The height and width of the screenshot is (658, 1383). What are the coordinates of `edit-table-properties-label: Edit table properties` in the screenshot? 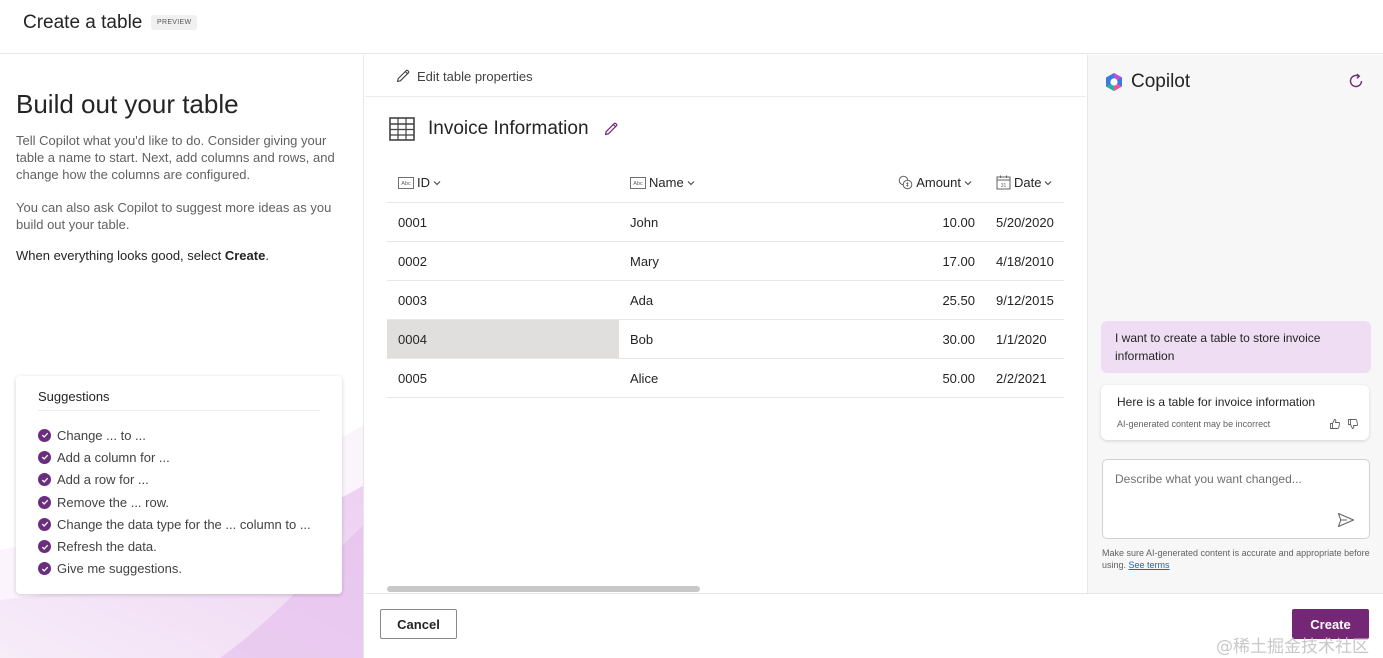 It's located at (475, 76).